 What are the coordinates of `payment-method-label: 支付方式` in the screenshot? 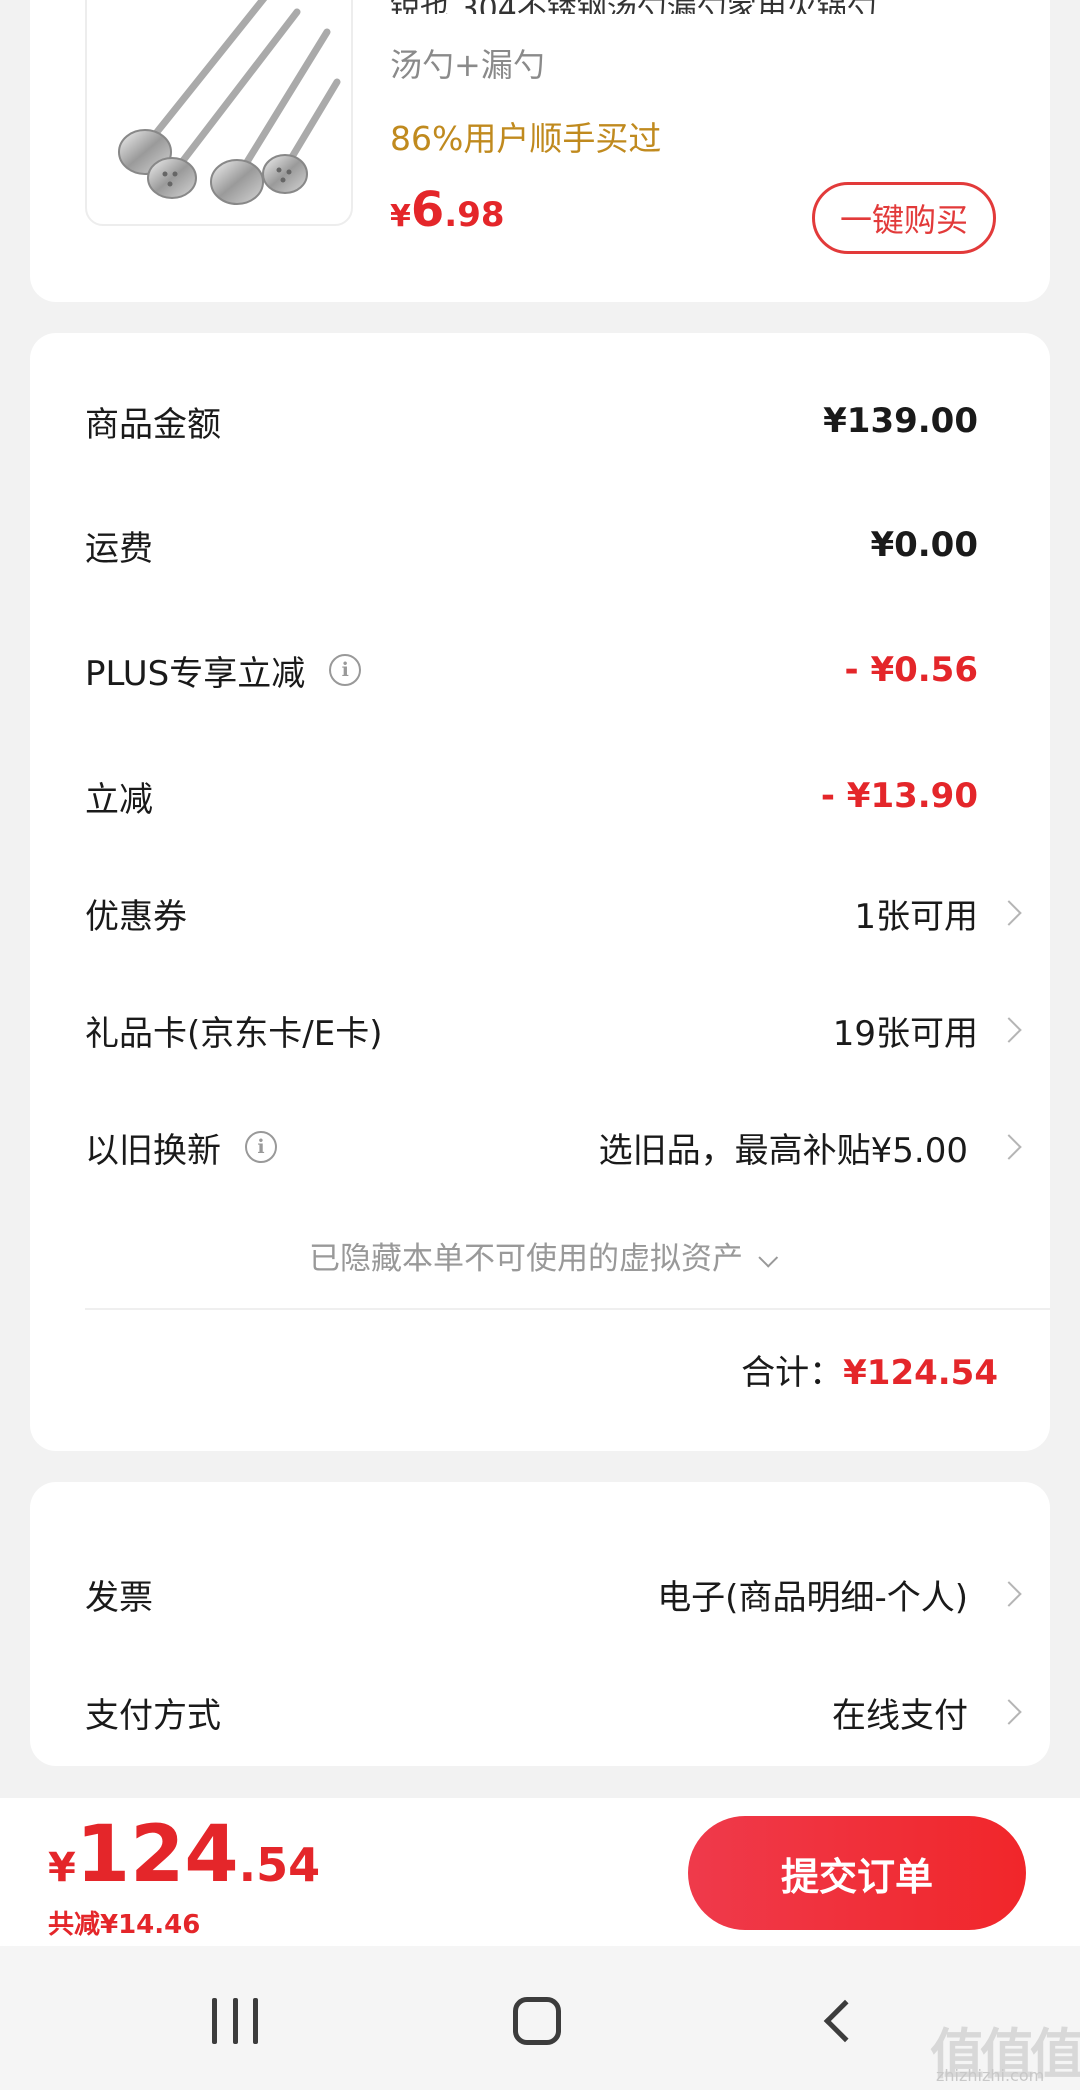 It's located at (153, 1715).